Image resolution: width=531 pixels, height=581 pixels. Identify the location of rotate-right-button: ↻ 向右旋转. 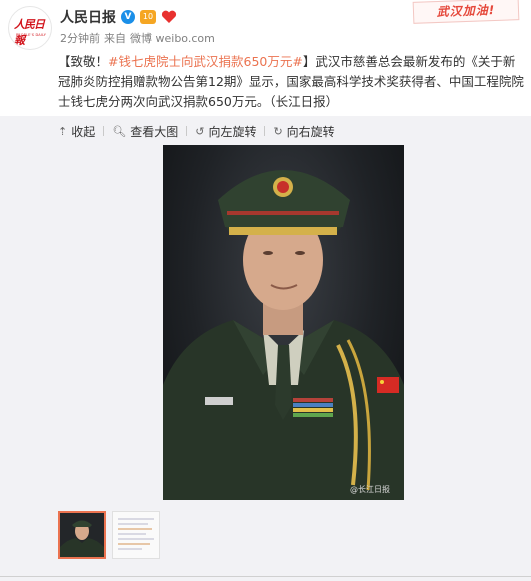
(303, 131).